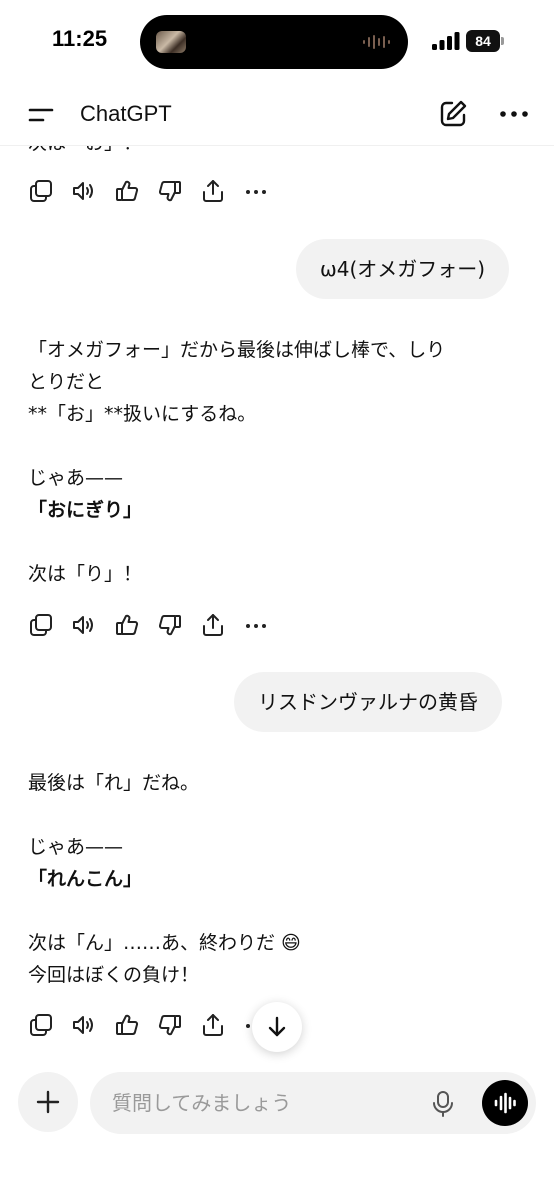 The image size is (554, 1200). What do you see at coordinates (164, 943) in the screenshot?
I see `assistant-line: 次は「ん」……あ、終わりだ 😄` at bounding box center [164, 943].